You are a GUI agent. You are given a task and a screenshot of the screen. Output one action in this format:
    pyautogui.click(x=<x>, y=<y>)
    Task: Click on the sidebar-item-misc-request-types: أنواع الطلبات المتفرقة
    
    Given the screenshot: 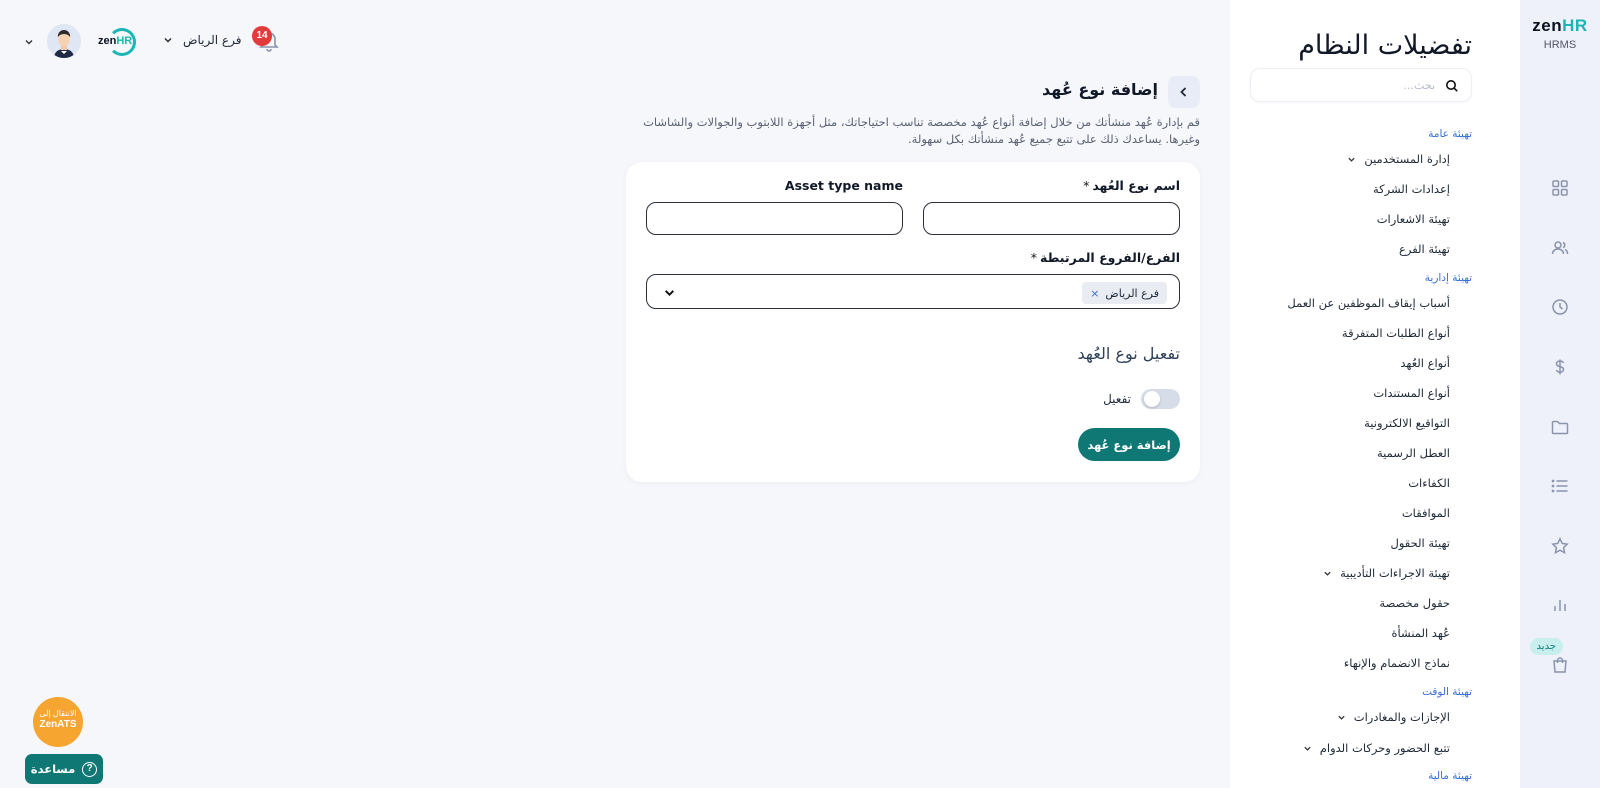 What is the action you would take?
    pyautogui.click(x=1396, y=333)
    